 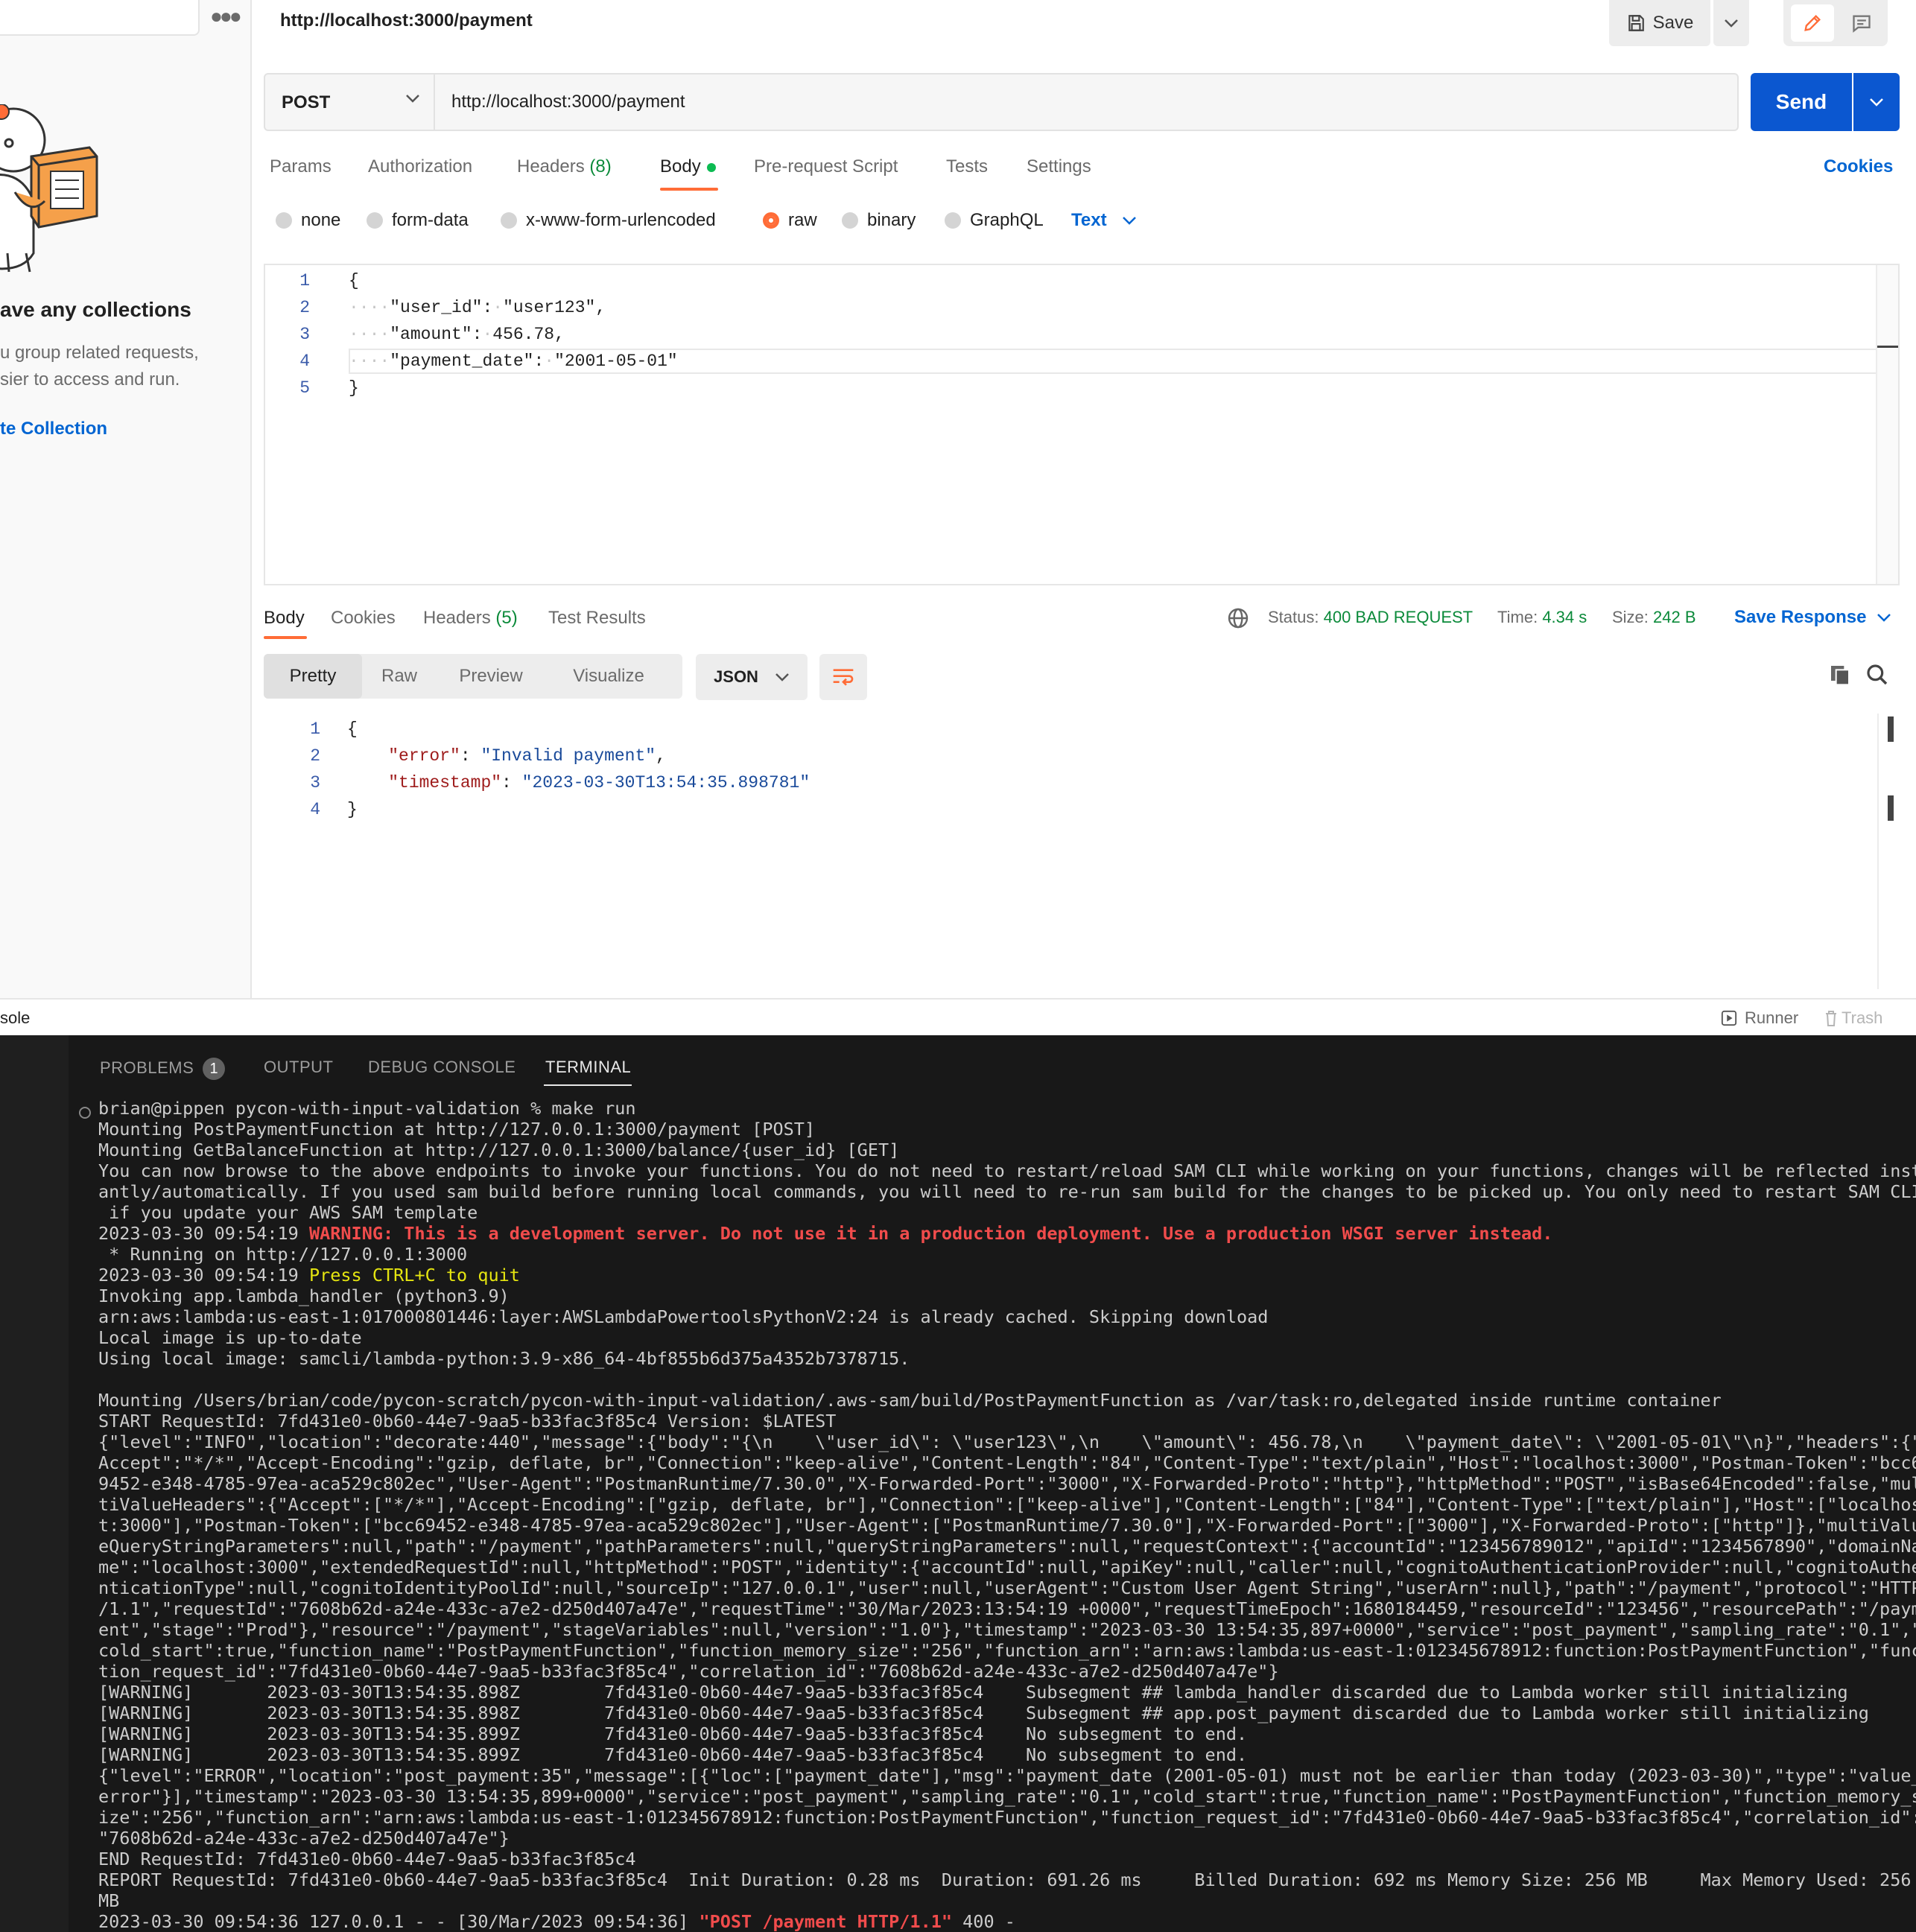 I want to click on console-button: sole, so click(x=15, y=1018).